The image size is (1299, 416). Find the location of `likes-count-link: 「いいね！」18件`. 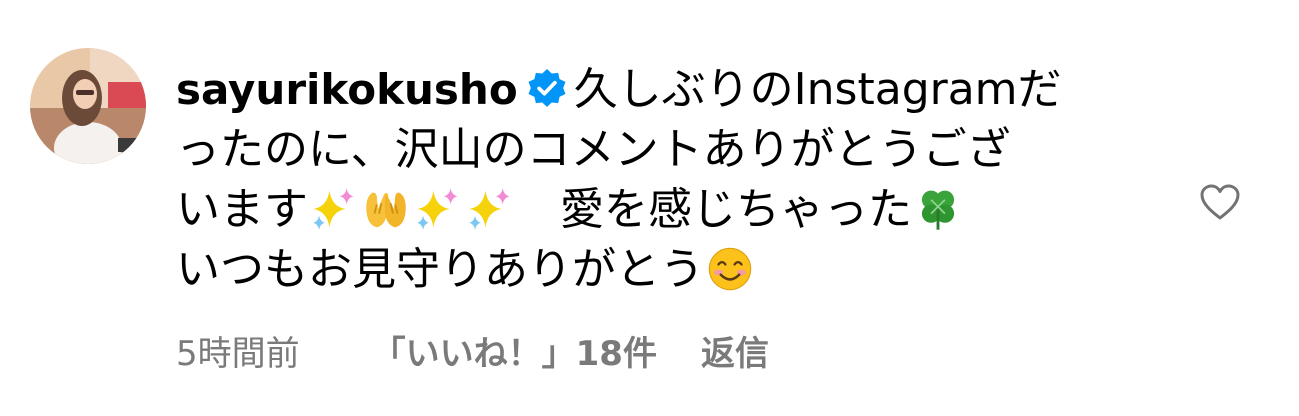

likes-count-link: 「いいね！」18件 is located at coordinates (514, 354).